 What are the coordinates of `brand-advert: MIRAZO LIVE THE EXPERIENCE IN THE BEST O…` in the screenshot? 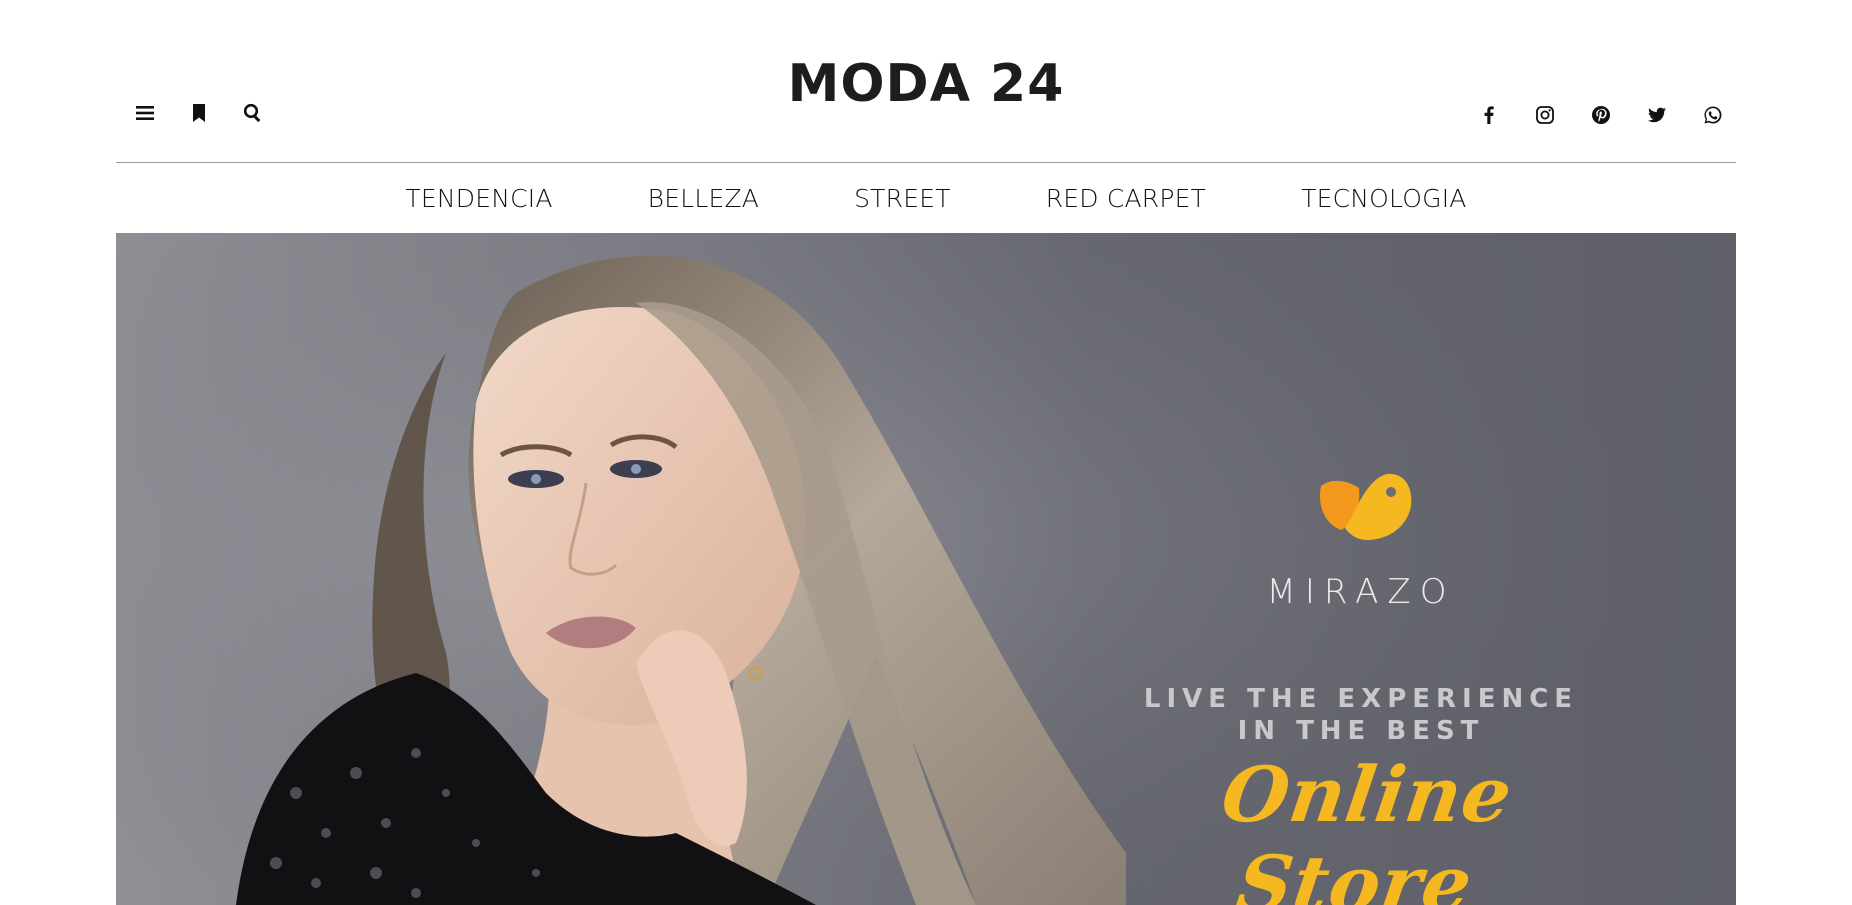 It's located at (1361, 681).